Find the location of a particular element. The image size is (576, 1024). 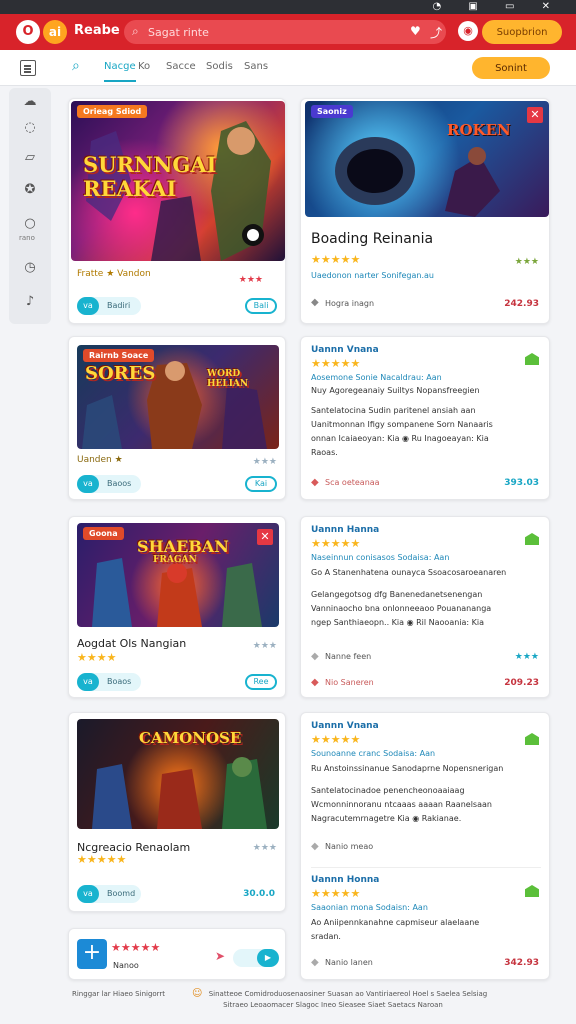

review-title: Uannn Vnana is located at coordinates (345, 726).